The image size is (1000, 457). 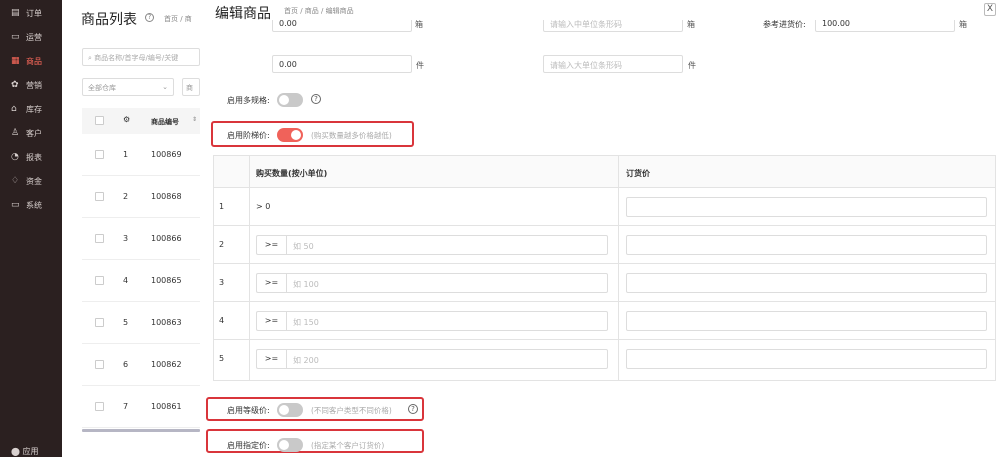 What do you see at coordinates (126, 364) in the screenshot?
I see `row-index: 6` at bounding box center [126, 364].